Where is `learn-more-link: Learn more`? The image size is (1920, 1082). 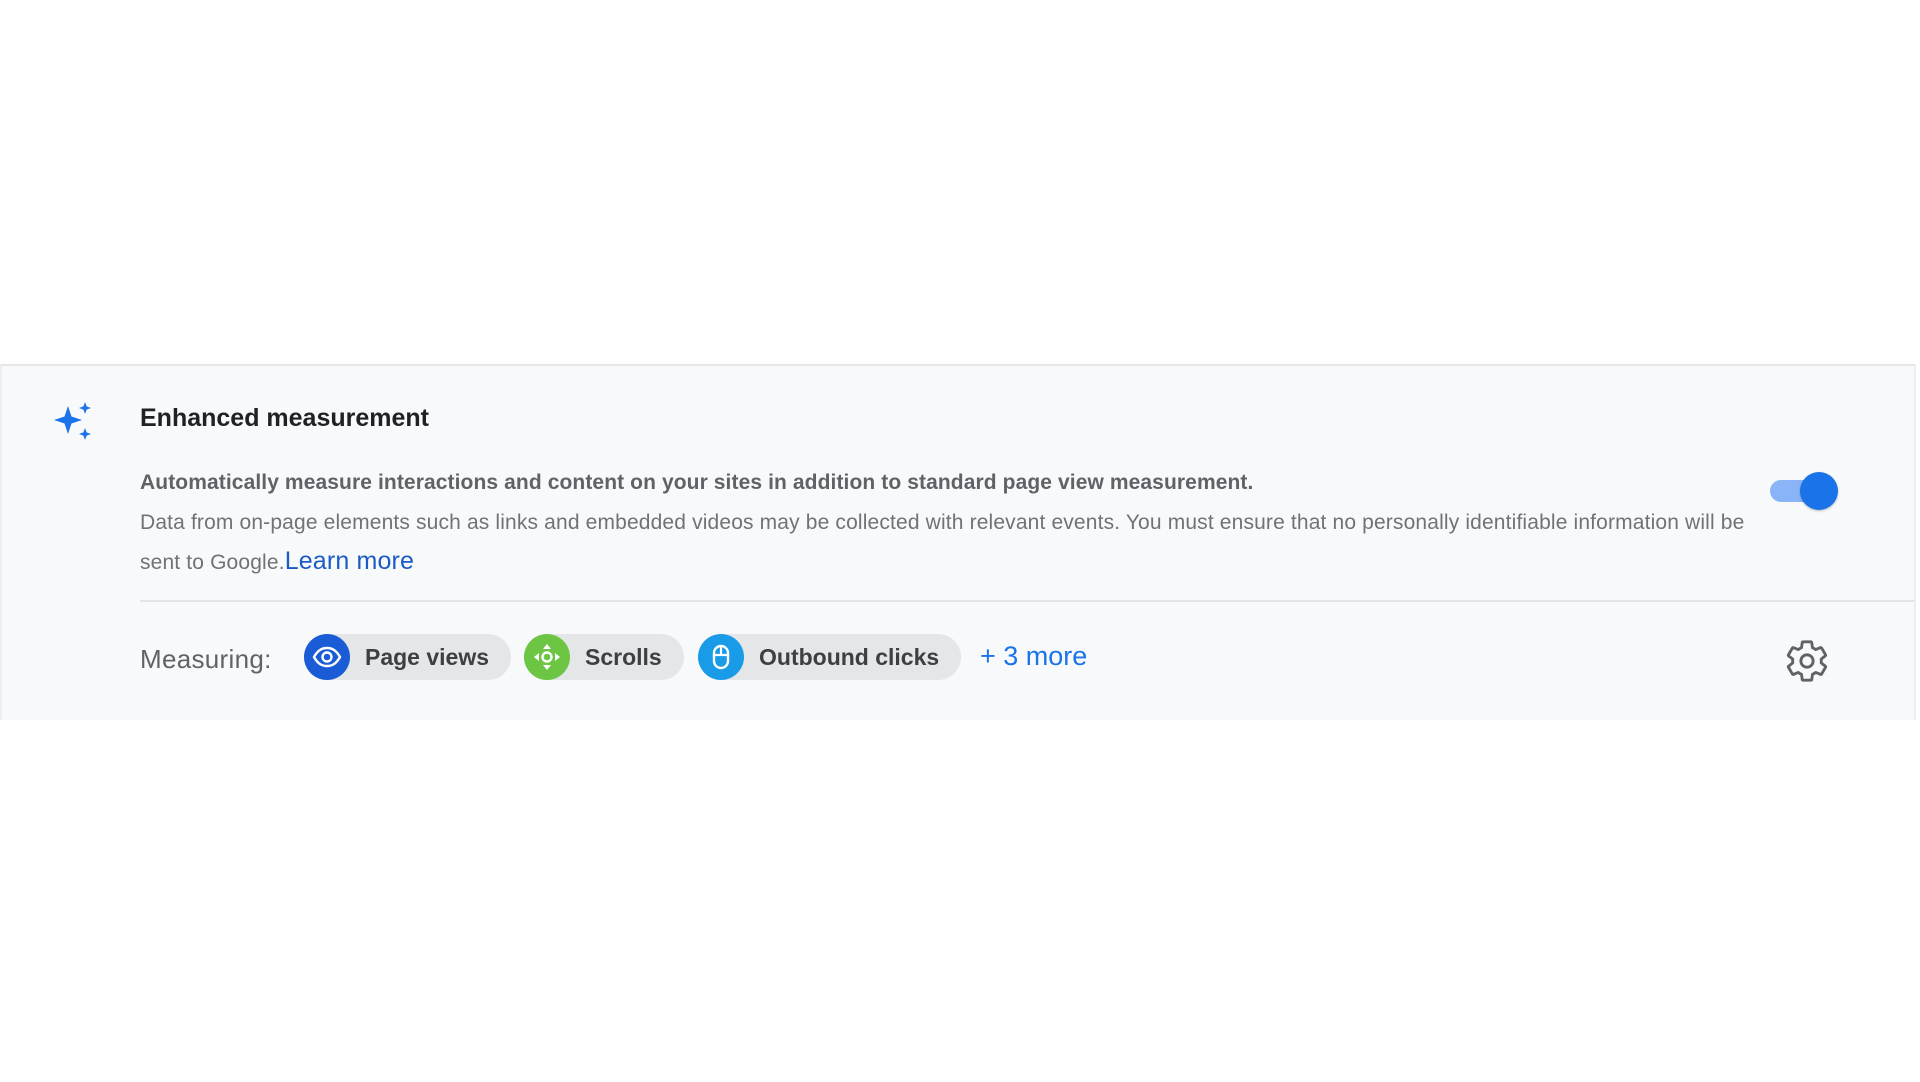 learn-more-link: Learn more is located at coordinates (349, 561).